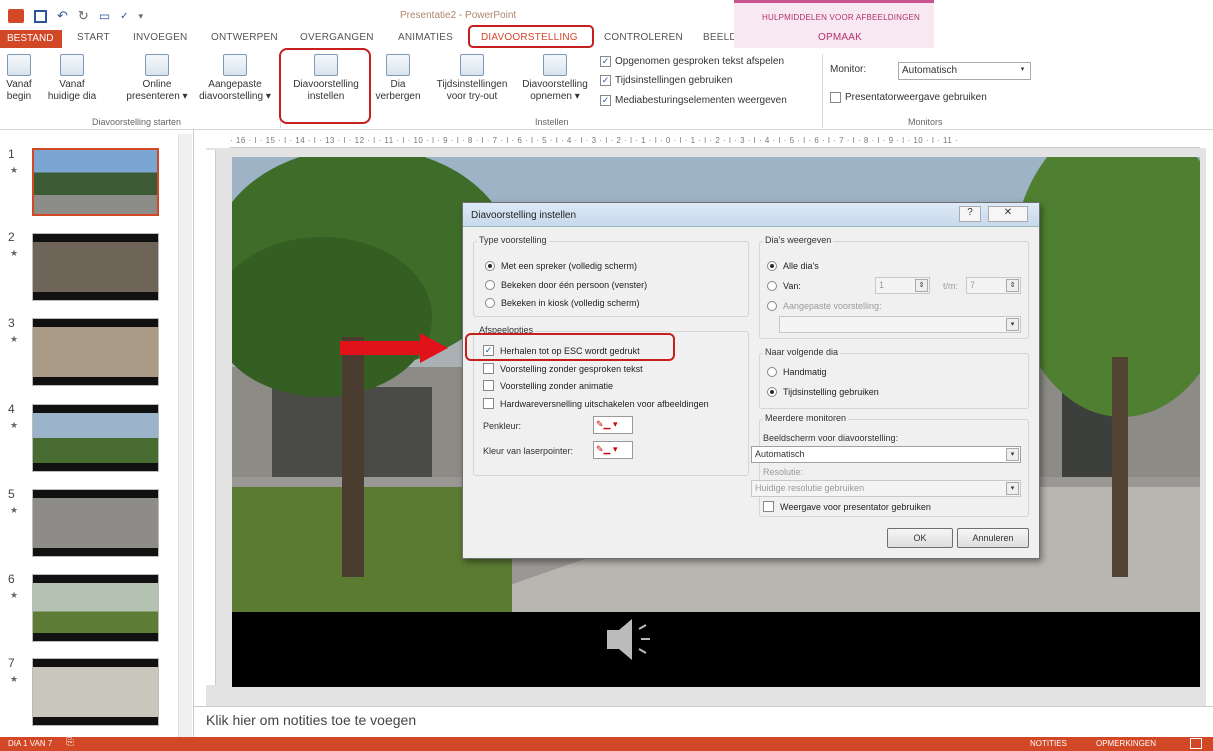 The height and width of the screenshot is (751, 1213). Describe the element at coordinates (882, 285) in the screenshot. I see `from-value: 1` at that location.